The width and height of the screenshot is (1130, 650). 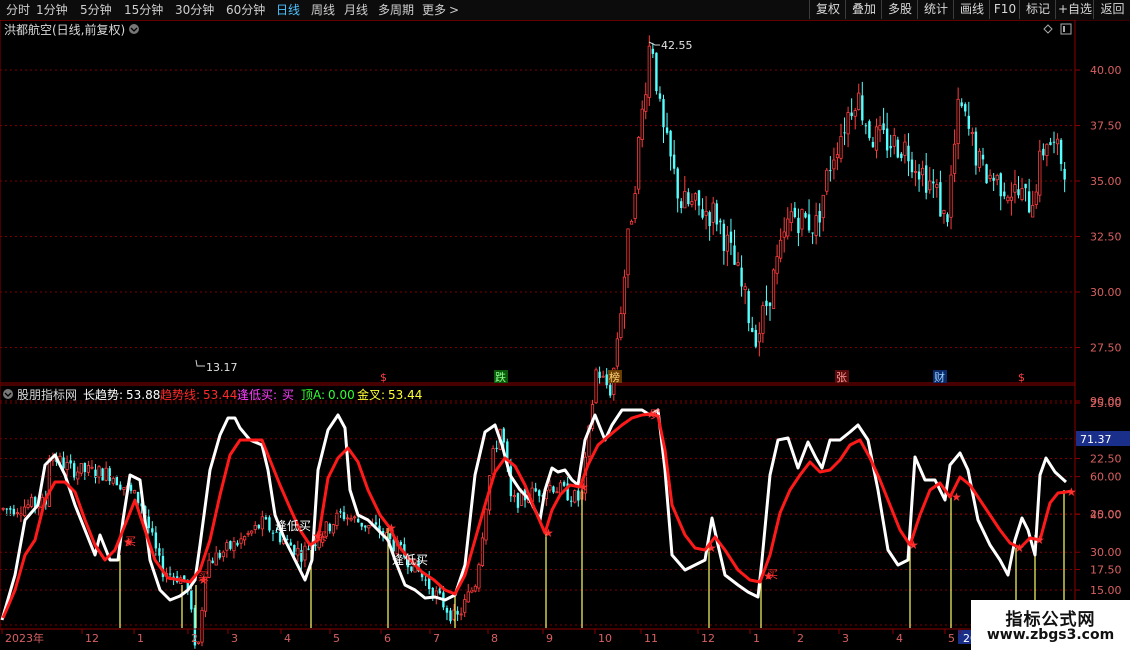 What do you see at coordinates (143, 10) in the screenshot?
I see `period-tab-15min: 15分钟` at bounding box center [143, 10].